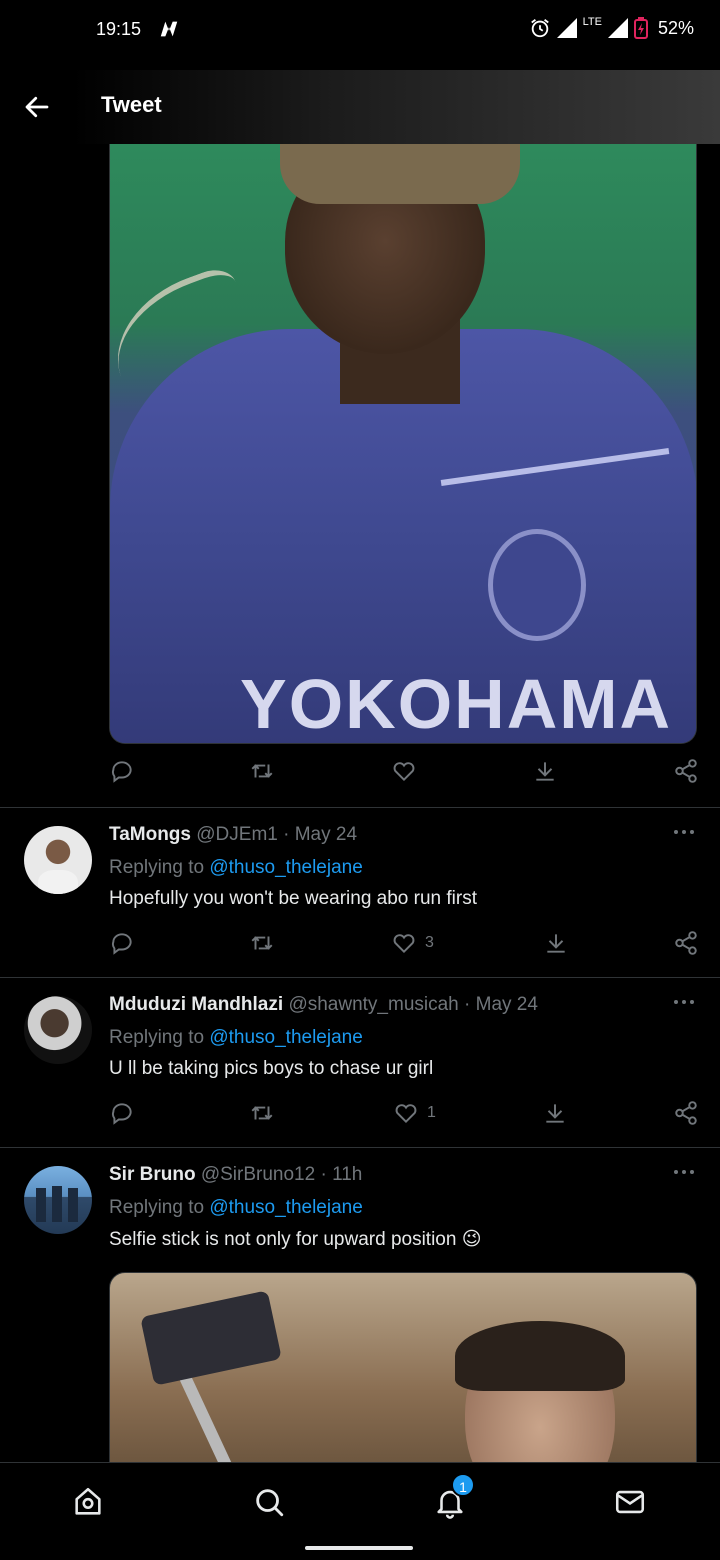  Describe the element at coordinates (403, 1372) in the screenshot. I see `reply-photo` at that location.